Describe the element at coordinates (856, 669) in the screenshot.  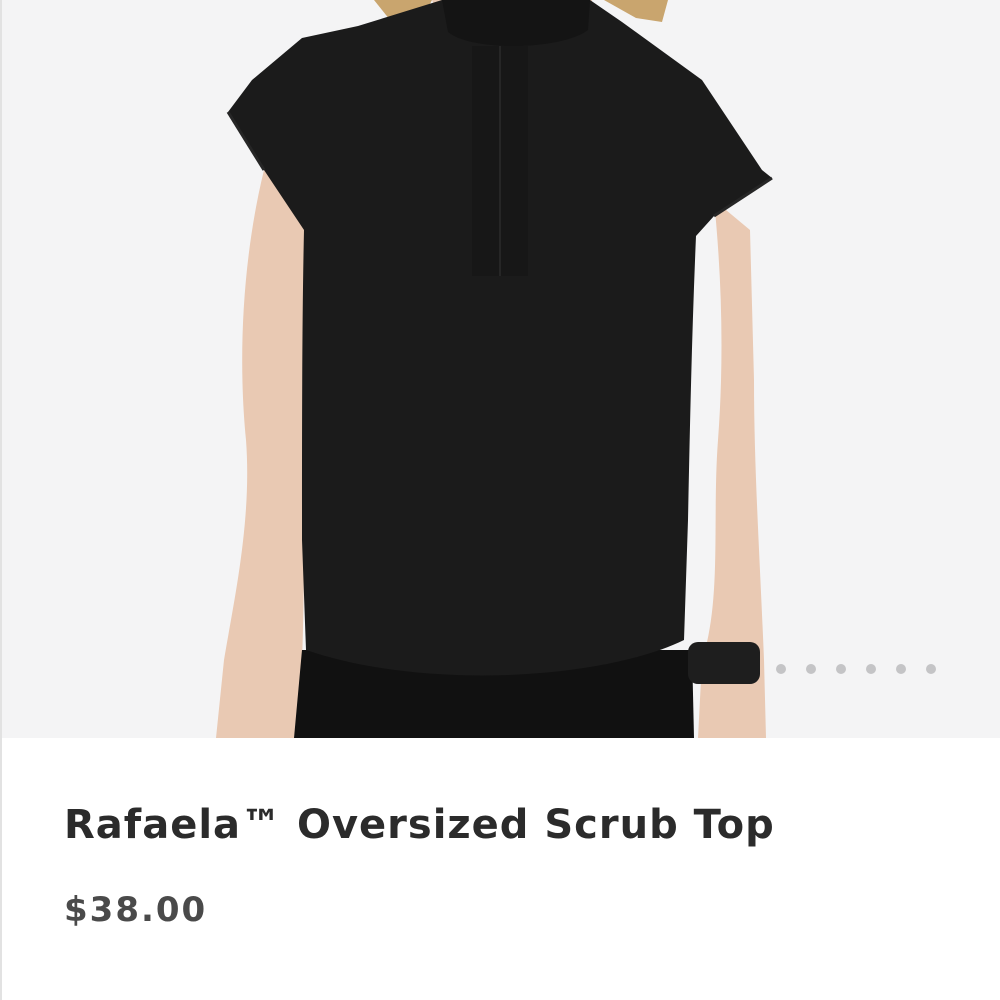
I see `gallery-pagination` at that location.